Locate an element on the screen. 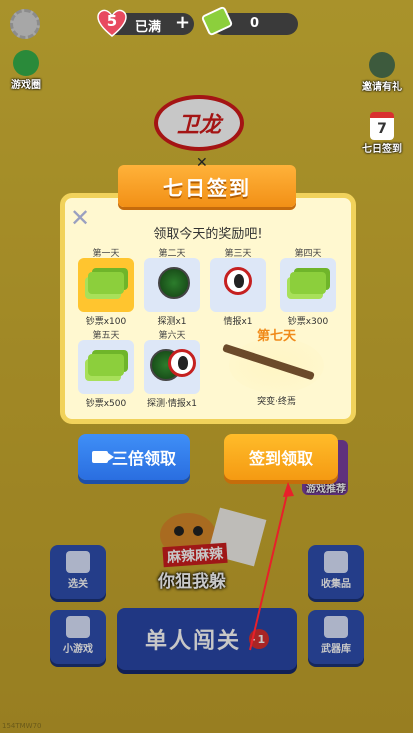 The image size is (413, 733). gear-icon is located at coordinates (25, 24).